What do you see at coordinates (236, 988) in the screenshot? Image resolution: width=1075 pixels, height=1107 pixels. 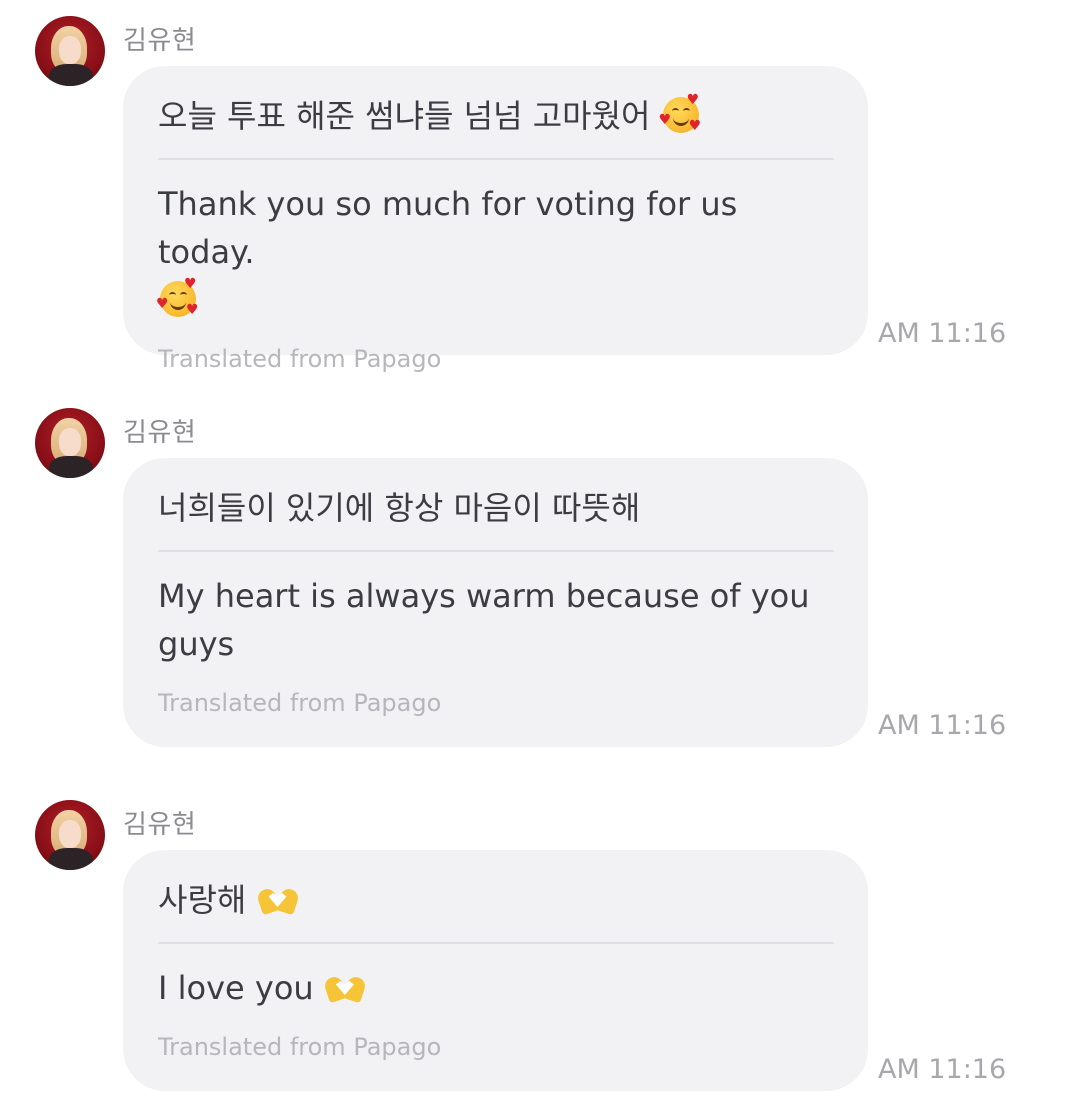 I see `translated-text: I love you` at bounding box center [236, 988].